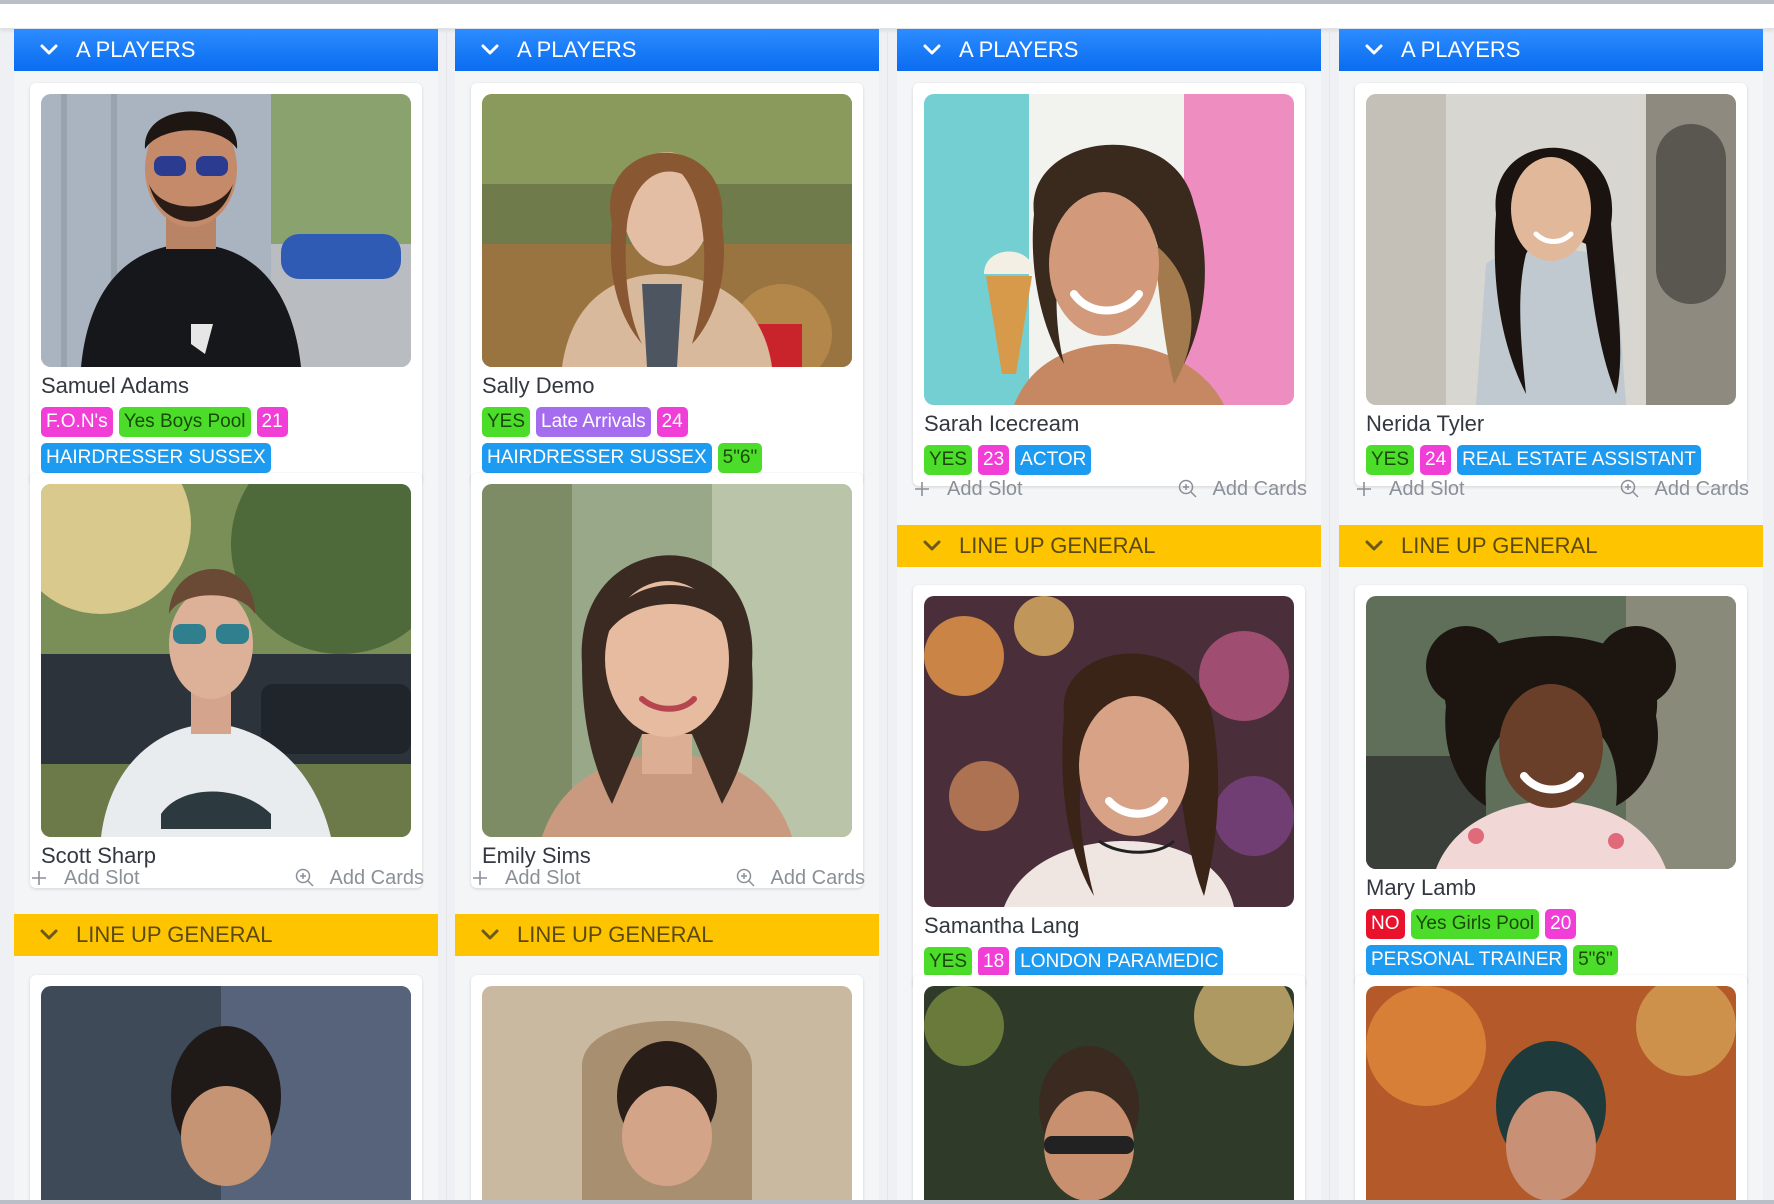 Image resolution: width=1774 pixels, height=1204 pixels. I want to click on tag: Yes Boys Pool, so click(184, 422).